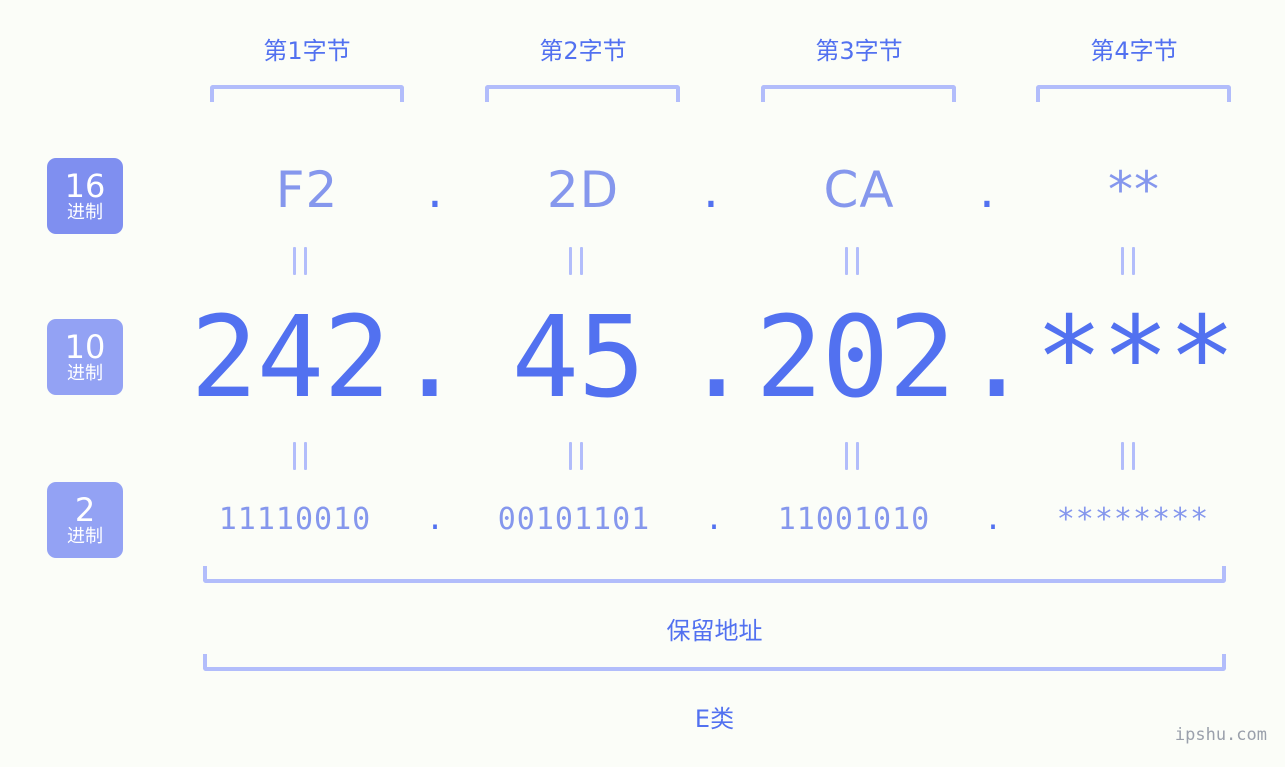 The width and height of the screenshot is (1285, 767). I want to click on byte-header-label-4: 第4字节, so click(1134, 51).